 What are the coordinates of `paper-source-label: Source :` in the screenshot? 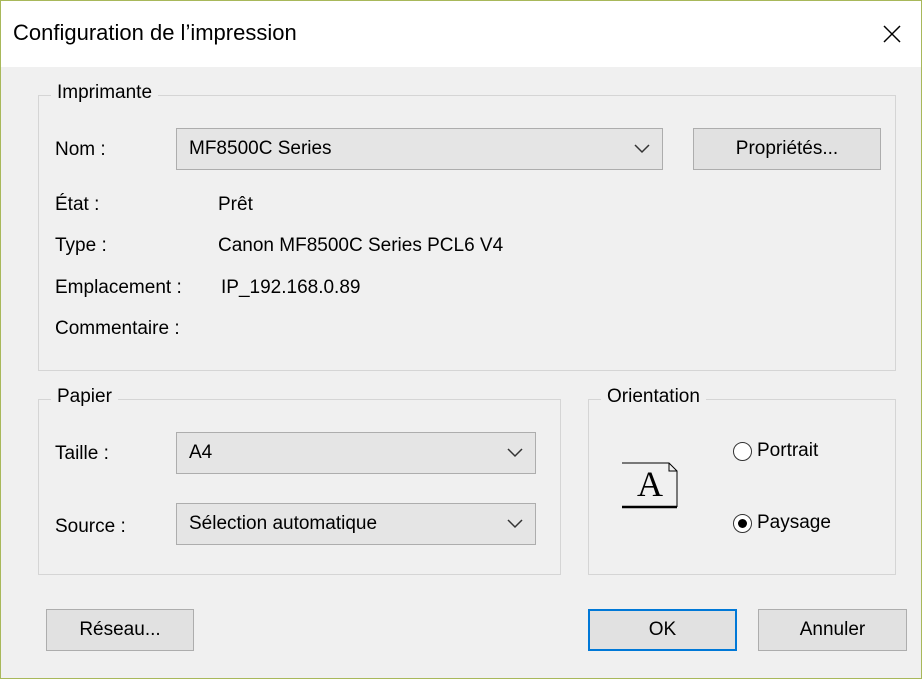 It's located at (90, 526).